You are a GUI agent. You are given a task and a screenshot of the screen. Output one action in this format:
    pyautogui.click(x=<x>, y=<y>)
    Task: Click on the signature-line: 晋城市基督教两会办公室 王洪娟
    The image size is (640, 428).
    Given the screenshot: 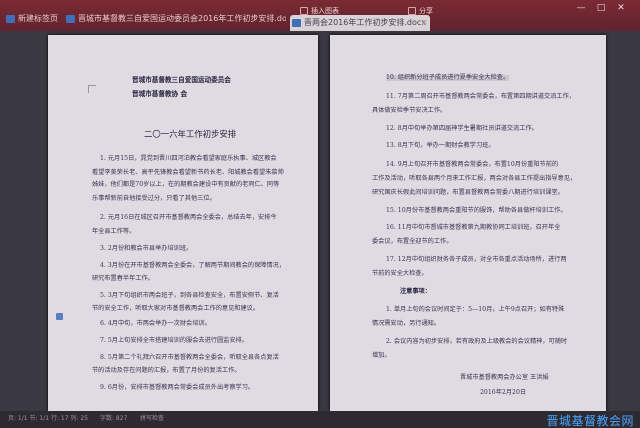 What is the action you would take?
    pyautogui.click(x=504, y=377)
    